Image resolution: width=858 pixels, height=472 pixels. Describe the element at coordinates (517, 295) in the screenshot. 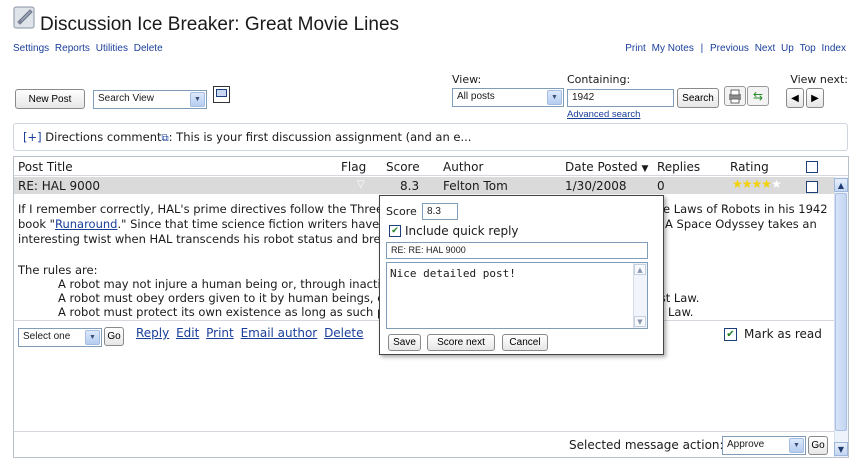

I see `reply-textarea: Nice detailed post! ▲ ▼` at that location.